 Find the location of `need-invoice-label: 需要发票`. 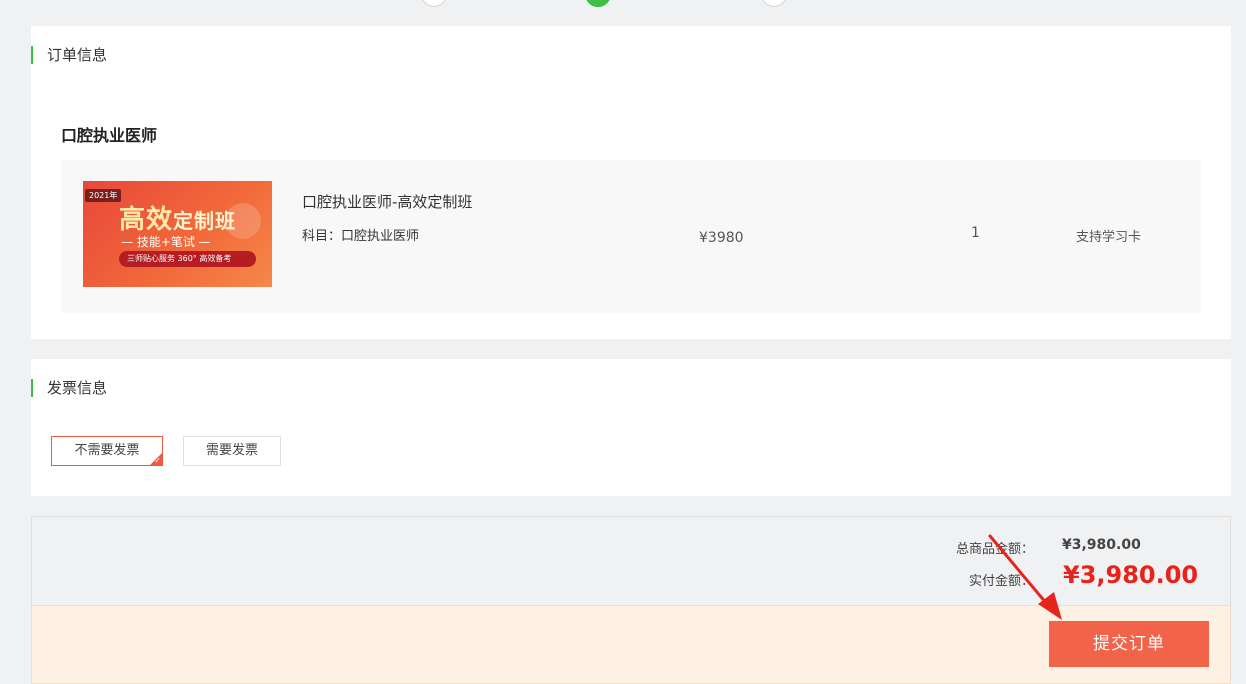

need-invoice-label: 需要发票 is located at coordinates (231, 450).